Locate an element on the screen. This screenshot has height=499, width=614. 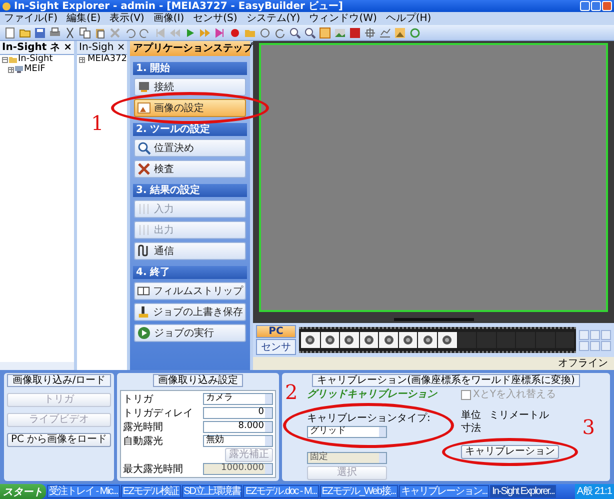
annotation-number: 1 is located at coordinates (97, 123).